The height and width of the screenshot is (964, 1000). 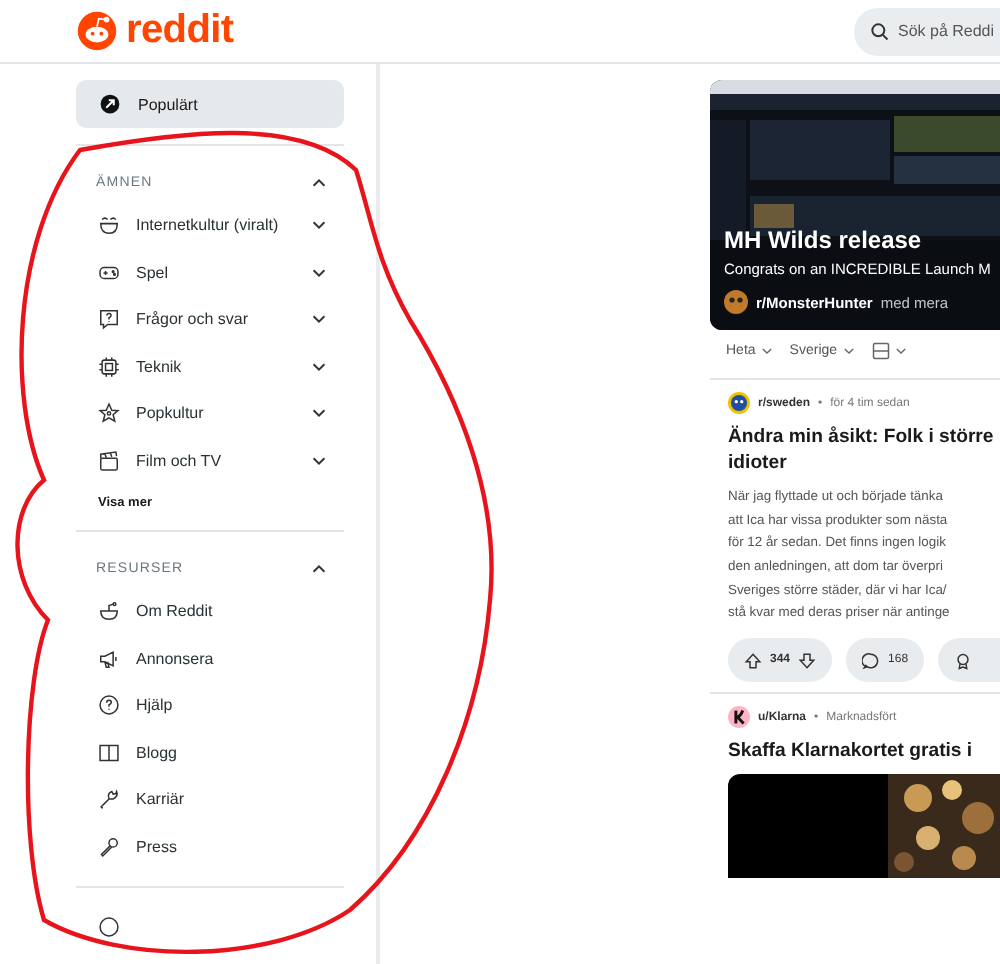 What do you see at coordinates (215, 225) in the screenshot?
I see `sidebar-item: Internetkultur (viralt)` at bounding box center [215, 225].